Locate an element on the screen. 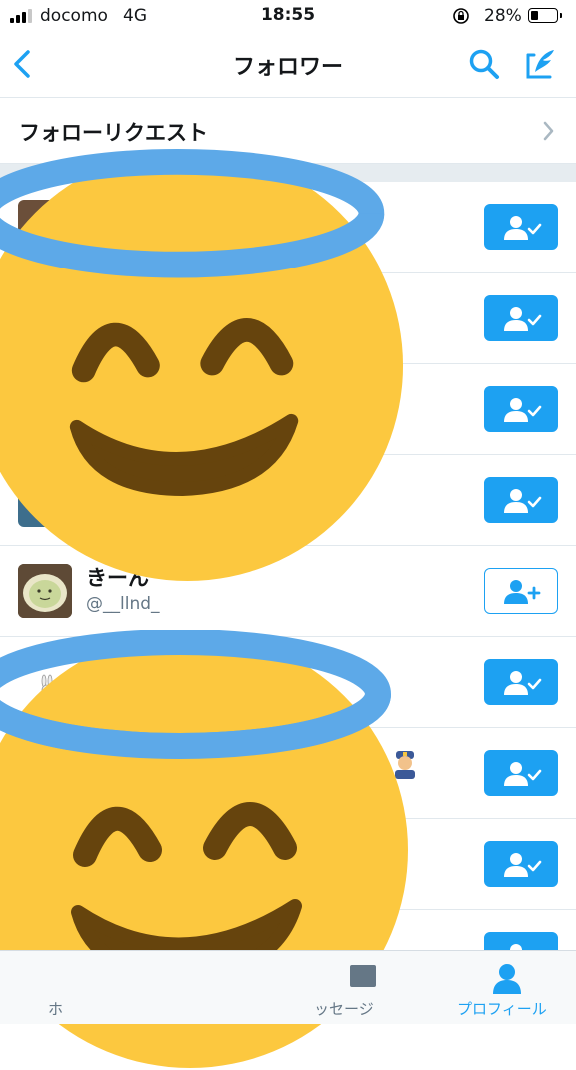 This screenshot has width=576, height=1070. battery-icon is located at coordinates (545, 15).